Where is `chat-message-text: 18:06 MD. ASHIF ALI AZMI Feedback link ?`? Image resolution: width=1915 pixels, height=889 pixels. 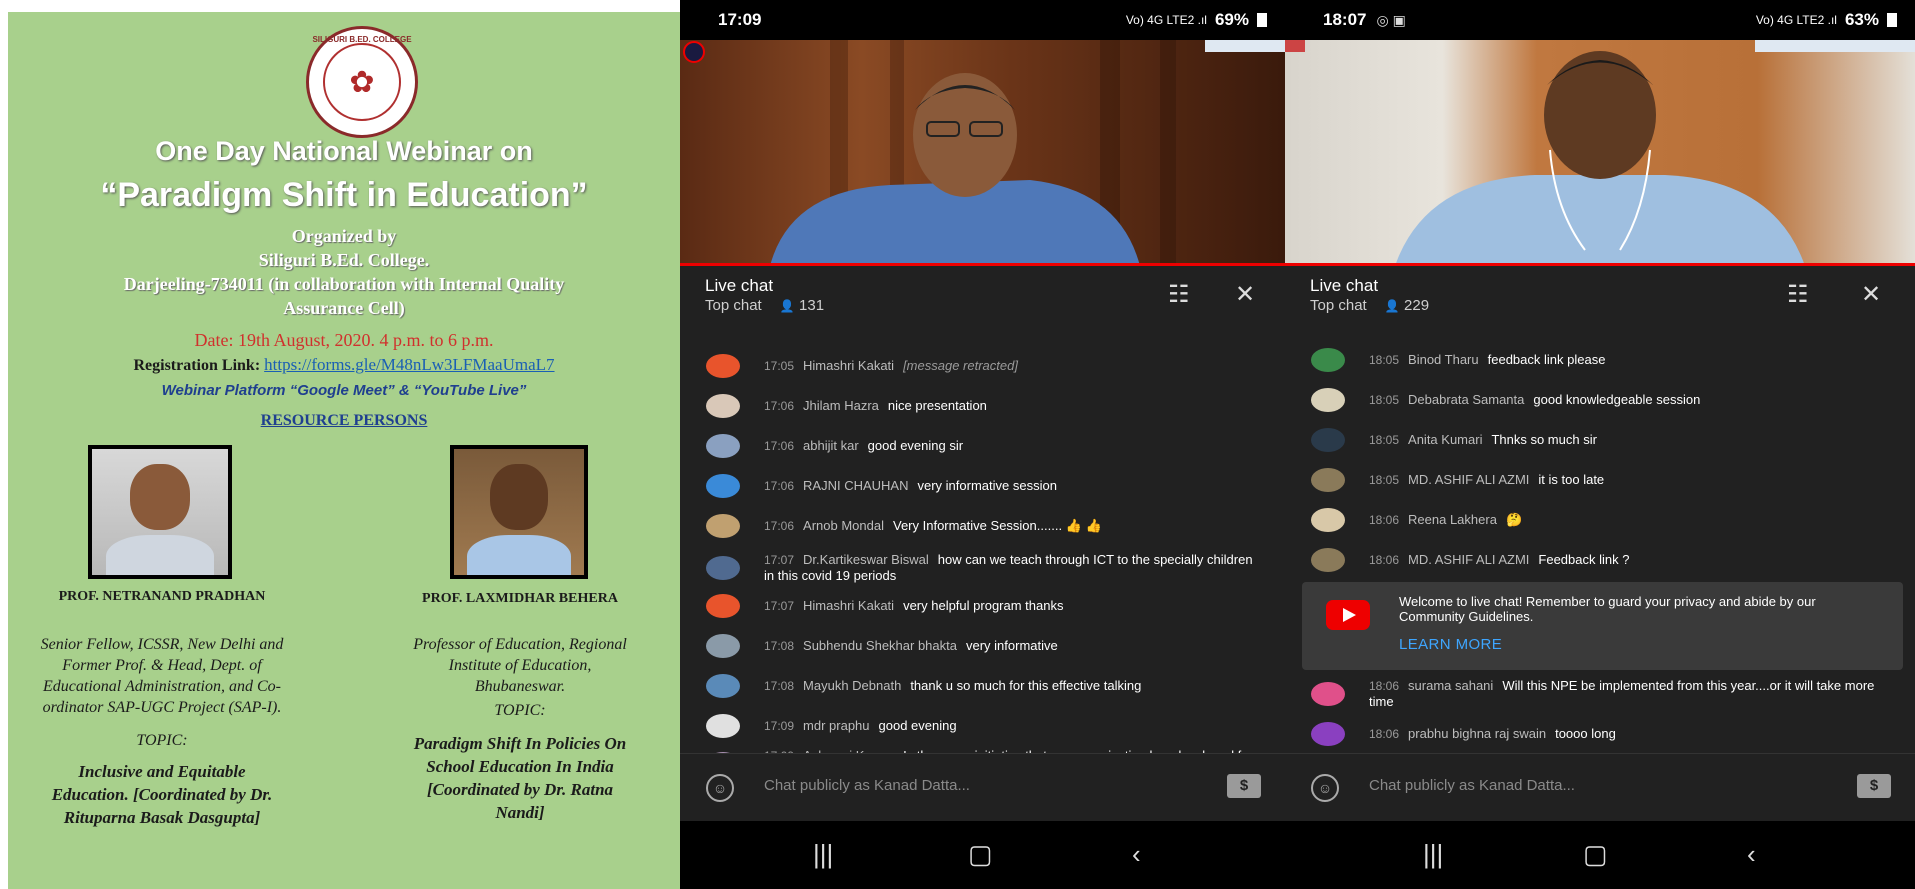
chat-message-text: 18:06 MD. ASHIF ALI AZMI Feedback link ? is located at coordinates (1627, 560).